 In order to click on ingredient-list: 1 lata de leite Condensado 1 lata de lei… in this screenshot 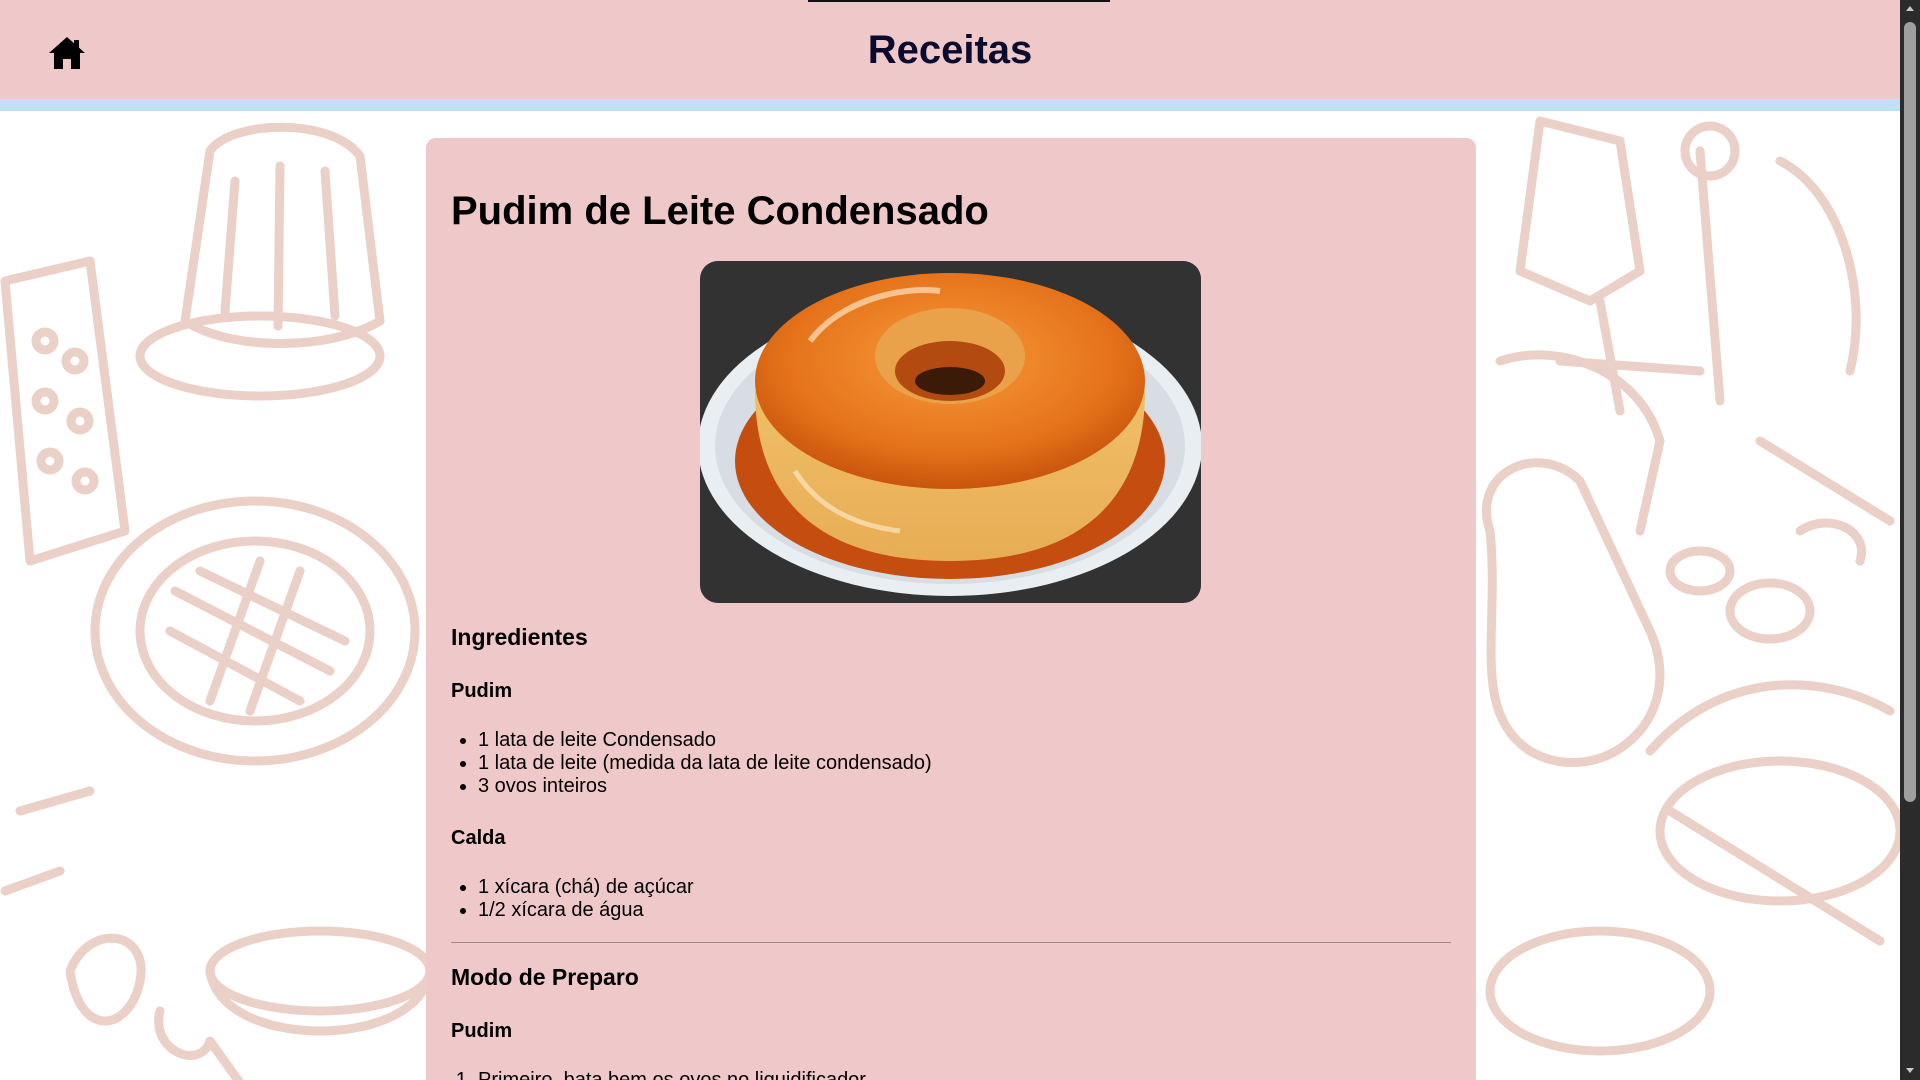, I will do `click(951, 763)`.